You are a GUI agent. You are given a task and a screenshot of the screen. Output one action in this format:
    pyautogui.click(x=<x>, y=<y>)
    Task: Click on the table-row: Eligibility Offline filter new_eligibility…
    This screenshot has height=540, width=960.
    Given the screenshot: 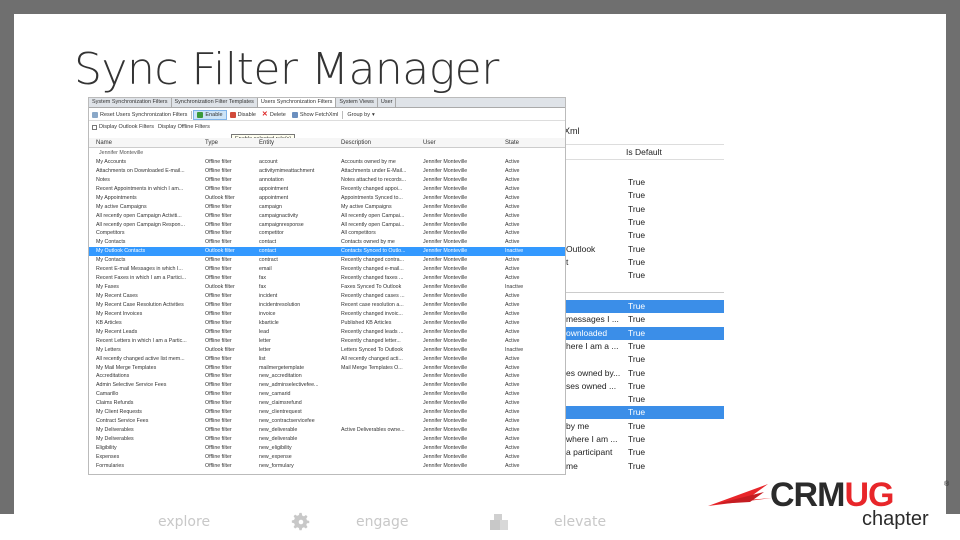 What is the action you would take?
    pyautogui.click(x=327, y=448)
    